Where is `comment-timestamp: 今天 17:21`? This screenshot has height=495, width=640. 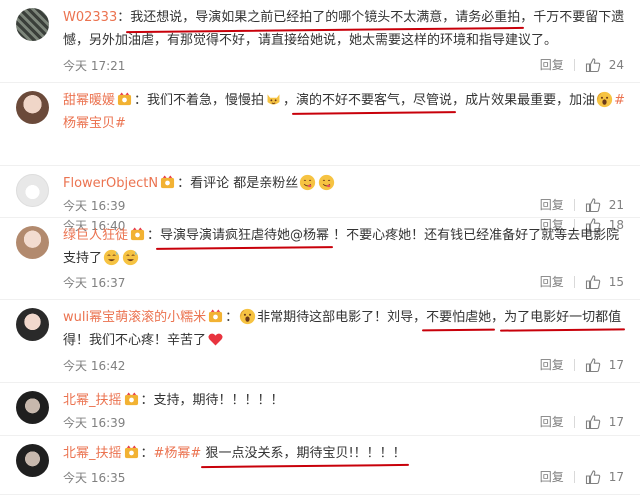 comment-timestamp: 今天 17:21 is located at coordinates (94, 66).